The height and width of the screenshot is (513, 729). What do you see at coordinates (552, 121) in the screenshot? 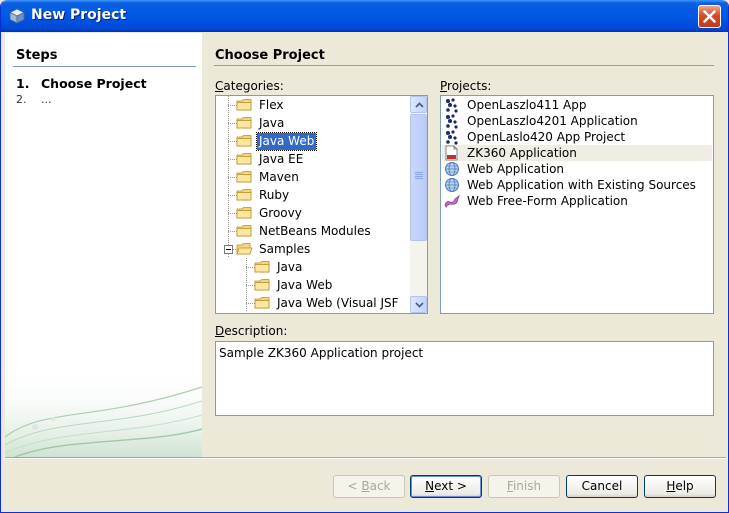
I see `project-item-label: OpenLaszlo4201 Application` at bounding box center [552, 121].